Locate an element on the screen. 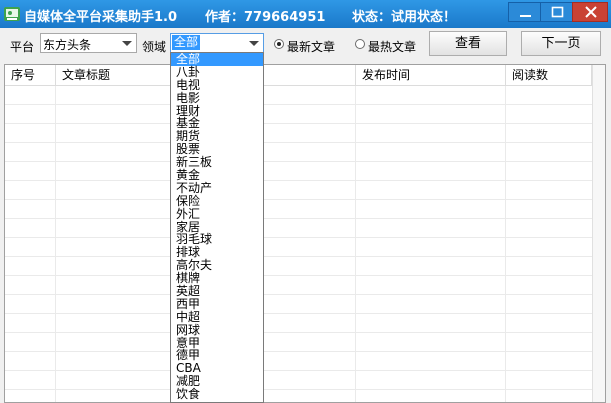 This screenshot has width=611, height=403. column-header-index: 序号 is located at coordinates (30, 75).